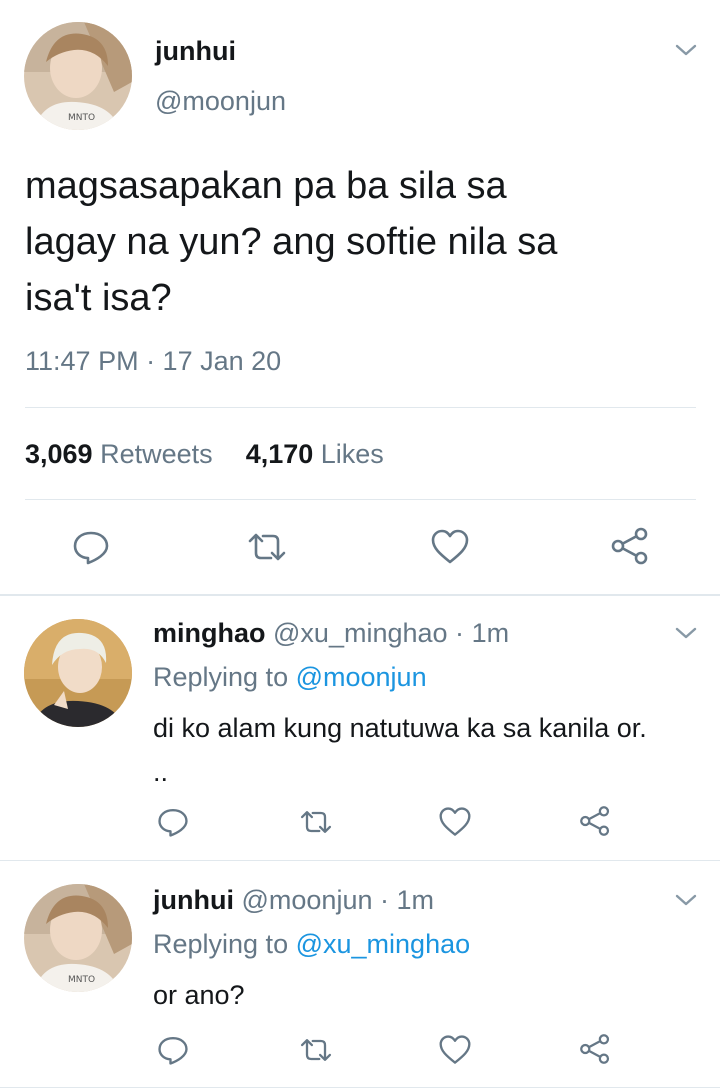 Image resolution: width=720 pixels, height=1090 pixels. Describe the element at coordinates (352, 454) in the screenshot. I see `like-label: Likes` at that location.